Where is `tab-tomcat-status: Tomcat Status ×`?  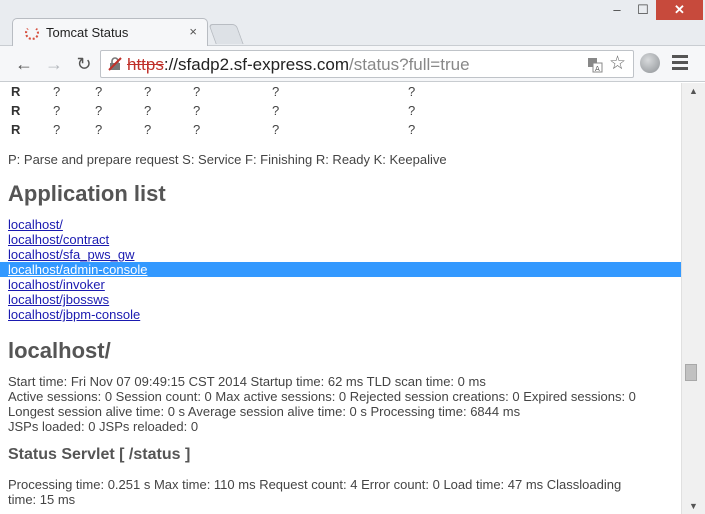 tab-tomcat-status: Tomcat Status × is located at coordinates (110, 32).